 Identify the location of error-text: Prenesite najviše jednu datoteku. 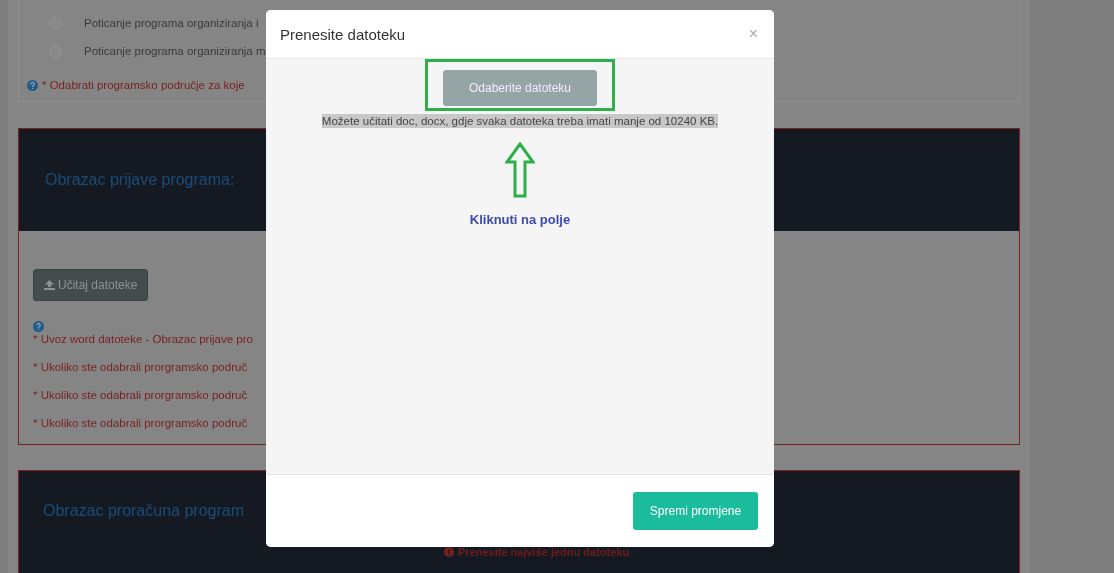
(544, 552).